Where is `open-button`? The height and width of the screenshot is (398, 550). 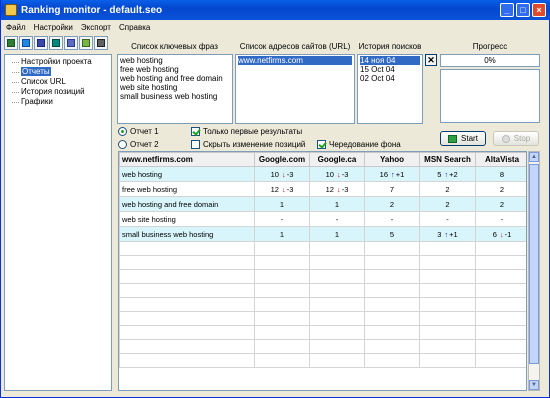
open-button is located at coordinates (26, 43).